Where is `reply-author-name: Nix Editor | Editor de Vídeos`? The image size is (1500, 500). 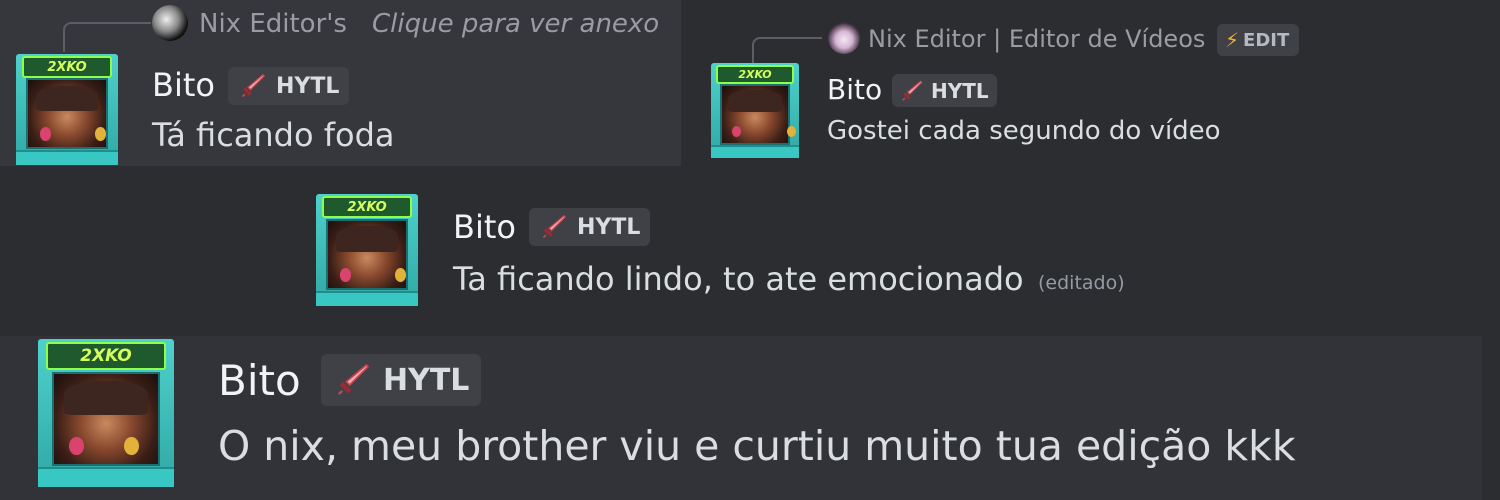
reply-author-name: Nix Editor | Editor de Vídeos is located at coordinates (1036, 39).